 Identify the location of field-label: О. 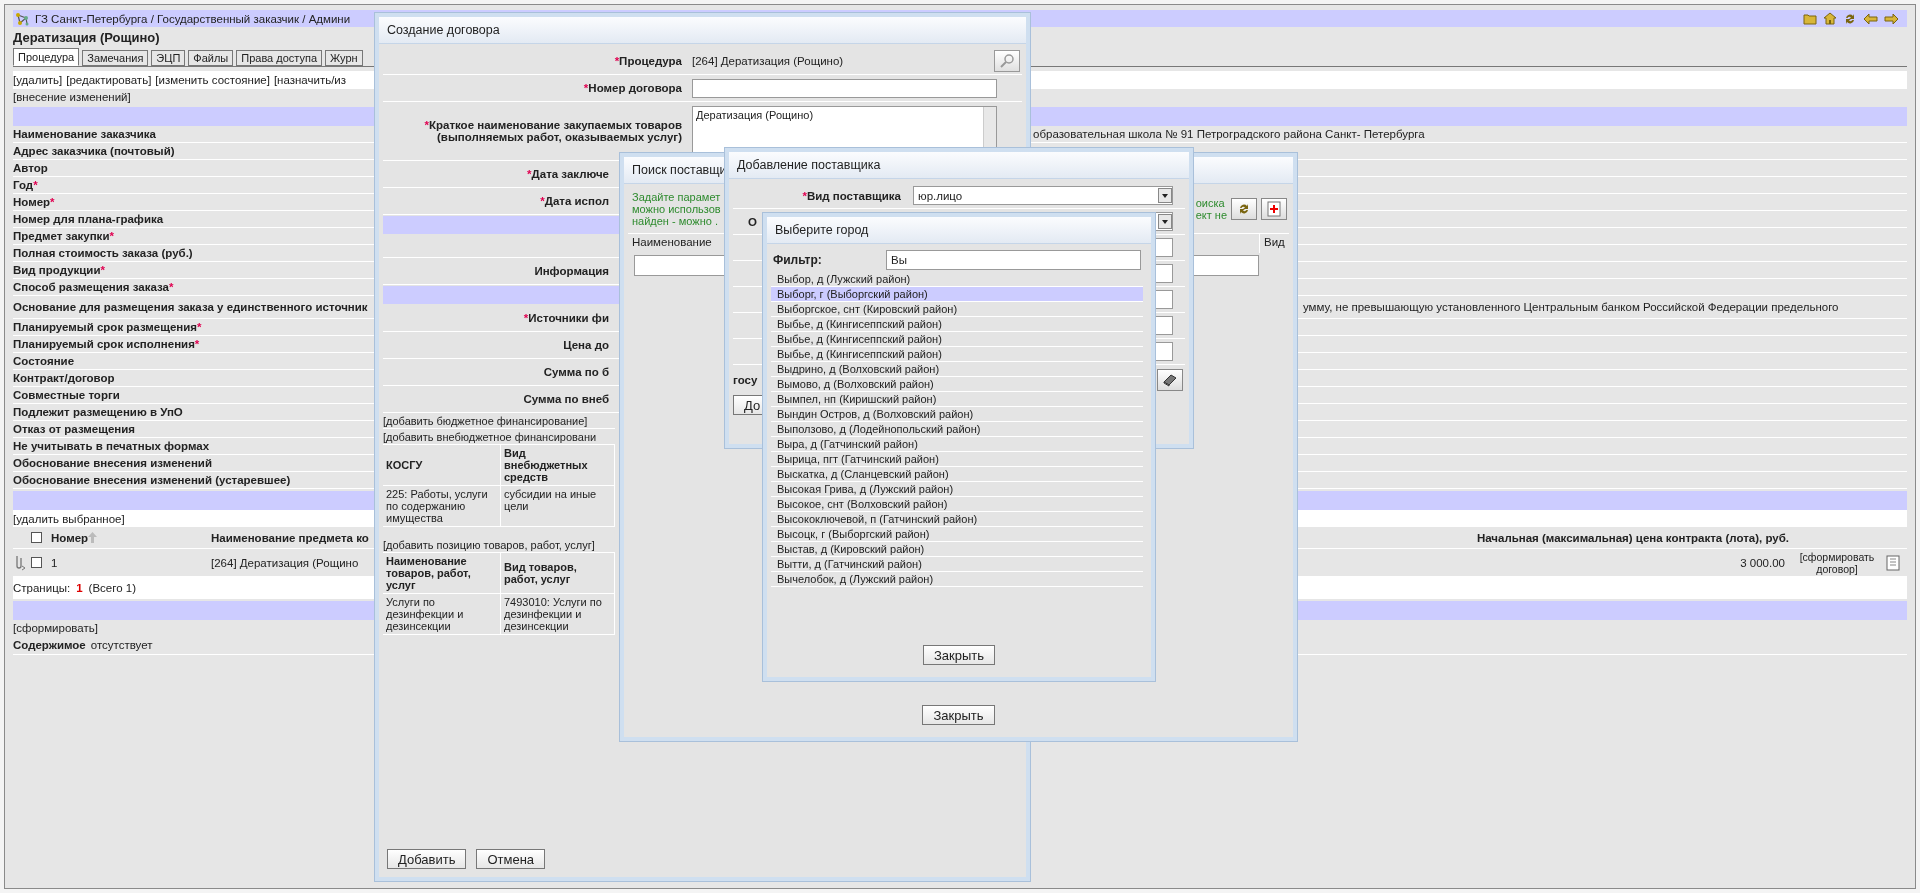
(752, 221).